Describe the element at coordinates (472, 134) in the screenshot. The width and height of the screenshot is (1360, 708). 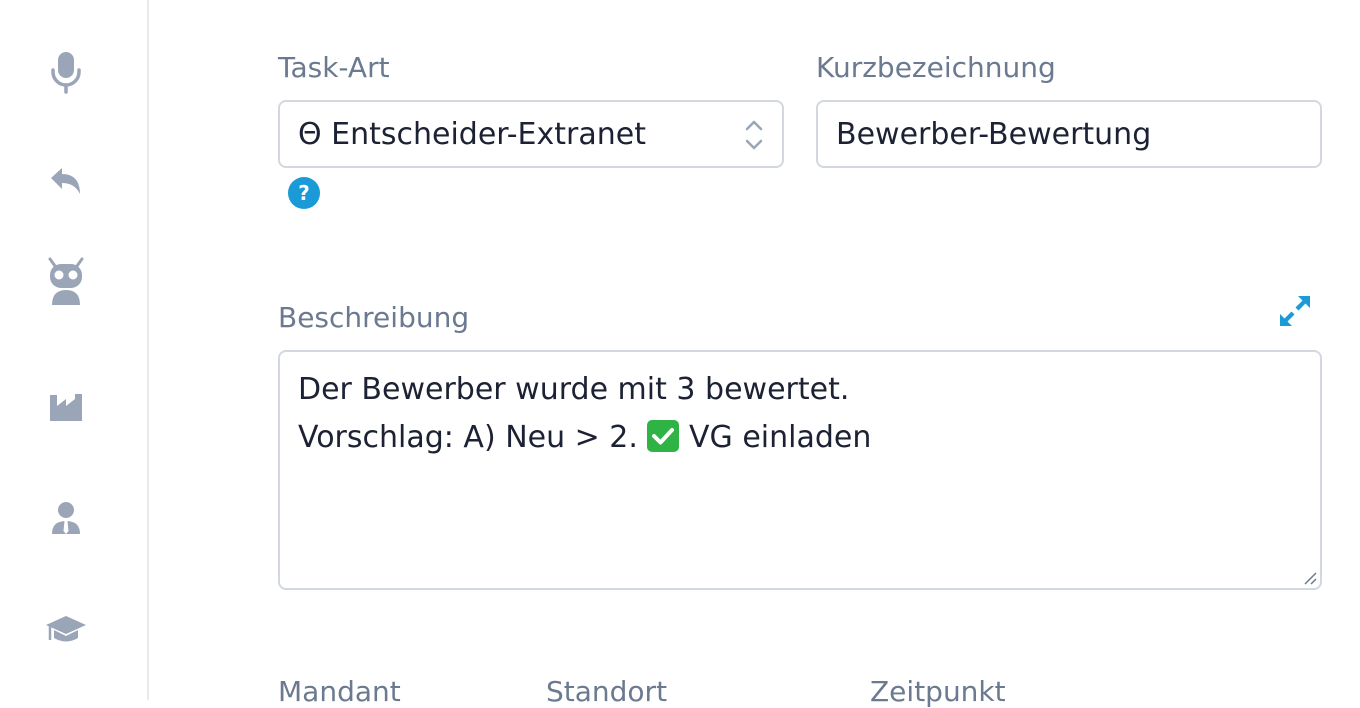
I see `task-type-value: Θ Entscheider-Extranet` at that location.